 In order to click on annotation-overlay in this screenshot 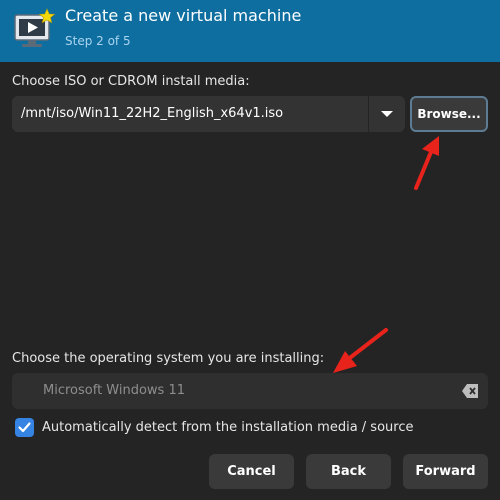, I will do `click(386, 254)`.